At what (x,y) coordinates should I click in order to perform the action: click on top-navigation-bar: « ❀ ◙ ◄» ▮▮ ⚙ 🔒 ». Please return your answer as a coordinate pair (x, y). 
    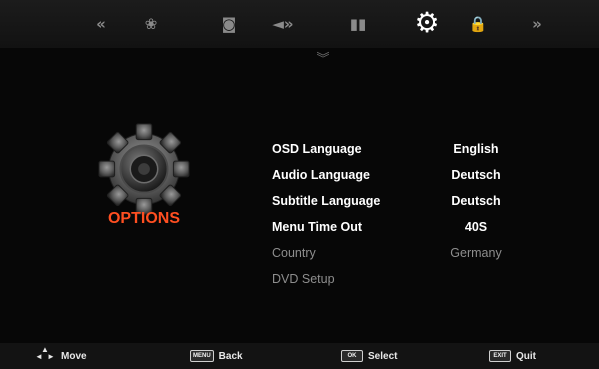
    Looking at the image, I should click on (299, 24).